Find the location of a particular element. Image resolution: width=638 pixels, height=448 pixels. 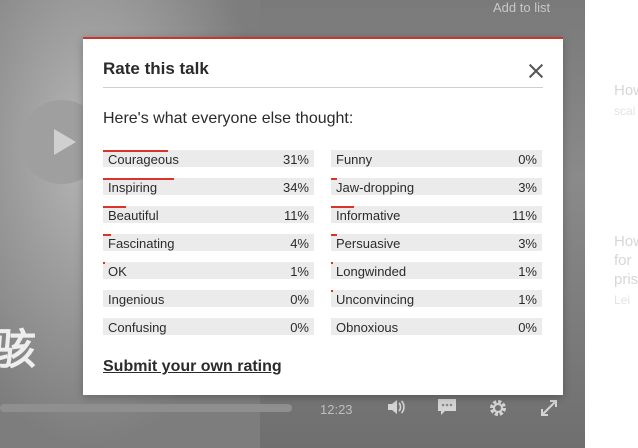

rating-label: Courageous is located at coordinates (143, 159).